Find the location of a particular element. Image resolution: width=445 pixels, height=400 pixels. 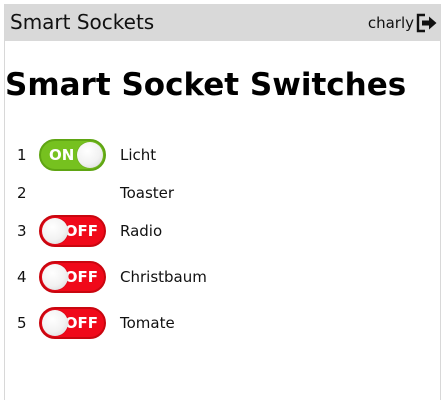

socket-number: 3 is located at coordinates (22, 231).